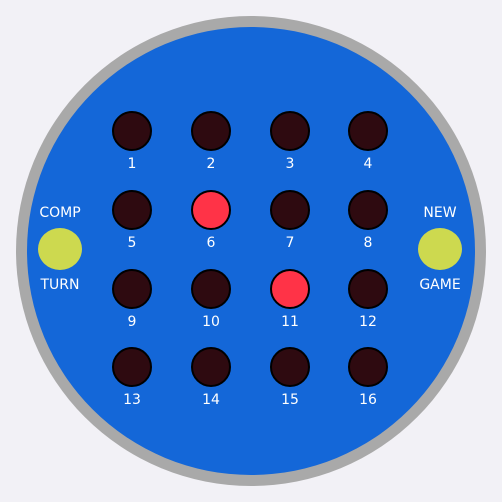  I want to click on peg-cell-12: 12, so click(370, 304).